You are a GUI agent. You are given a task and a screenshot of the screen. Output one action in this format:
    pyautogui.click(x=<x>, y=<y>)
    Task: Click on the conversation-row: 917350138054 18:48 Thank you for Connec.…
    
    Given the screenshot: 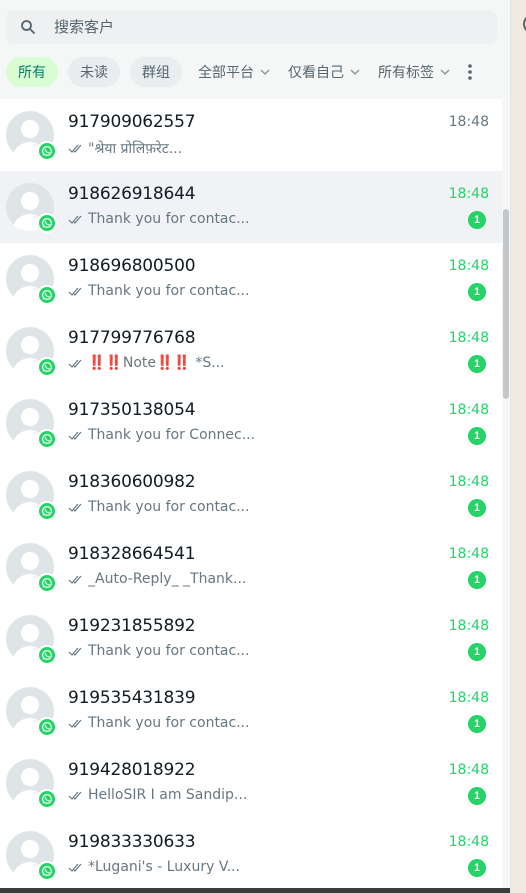 What is the action you would take?
    pyautogui.click(x=251, y=423)
    